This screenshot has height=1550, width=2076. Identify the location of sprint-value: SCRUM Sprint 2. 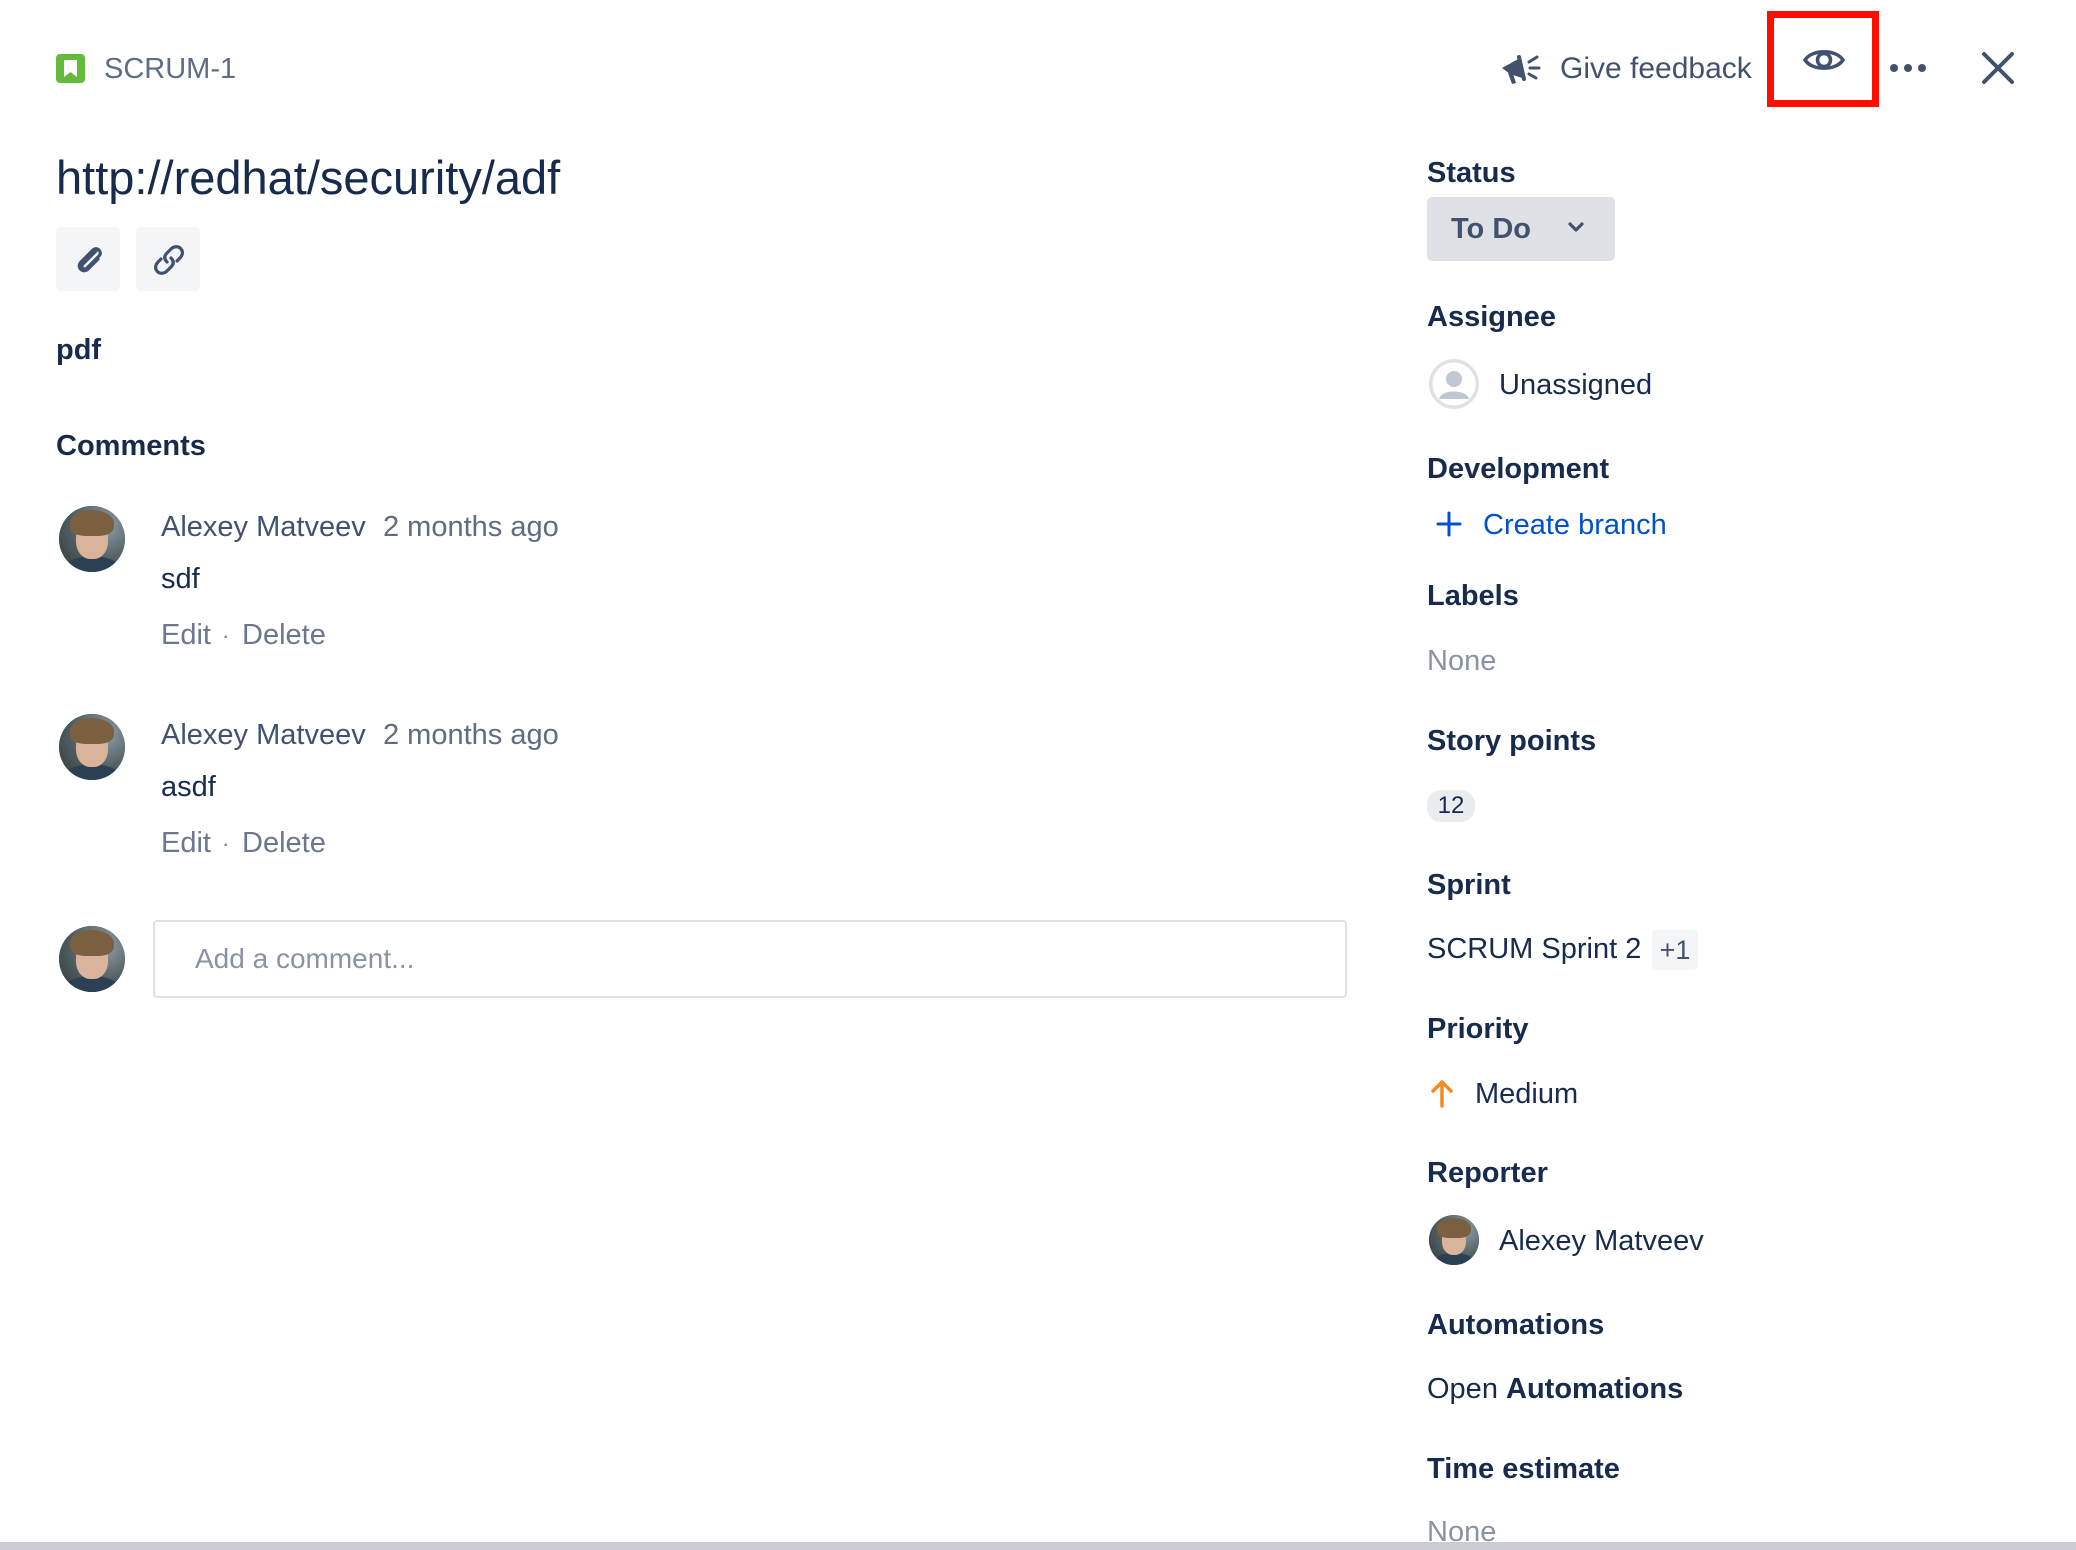
(1534, 949).